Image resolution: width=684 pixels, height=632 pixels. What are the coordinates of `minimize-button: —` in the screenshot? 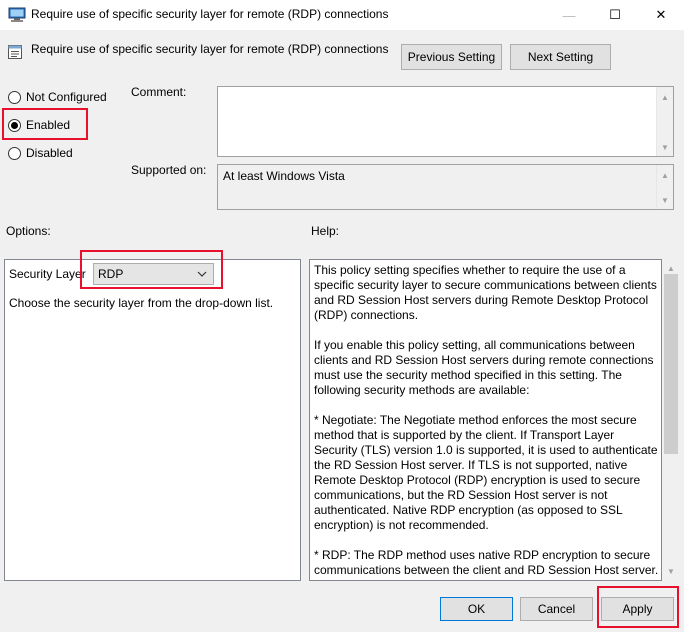 It's located at (569, 15).